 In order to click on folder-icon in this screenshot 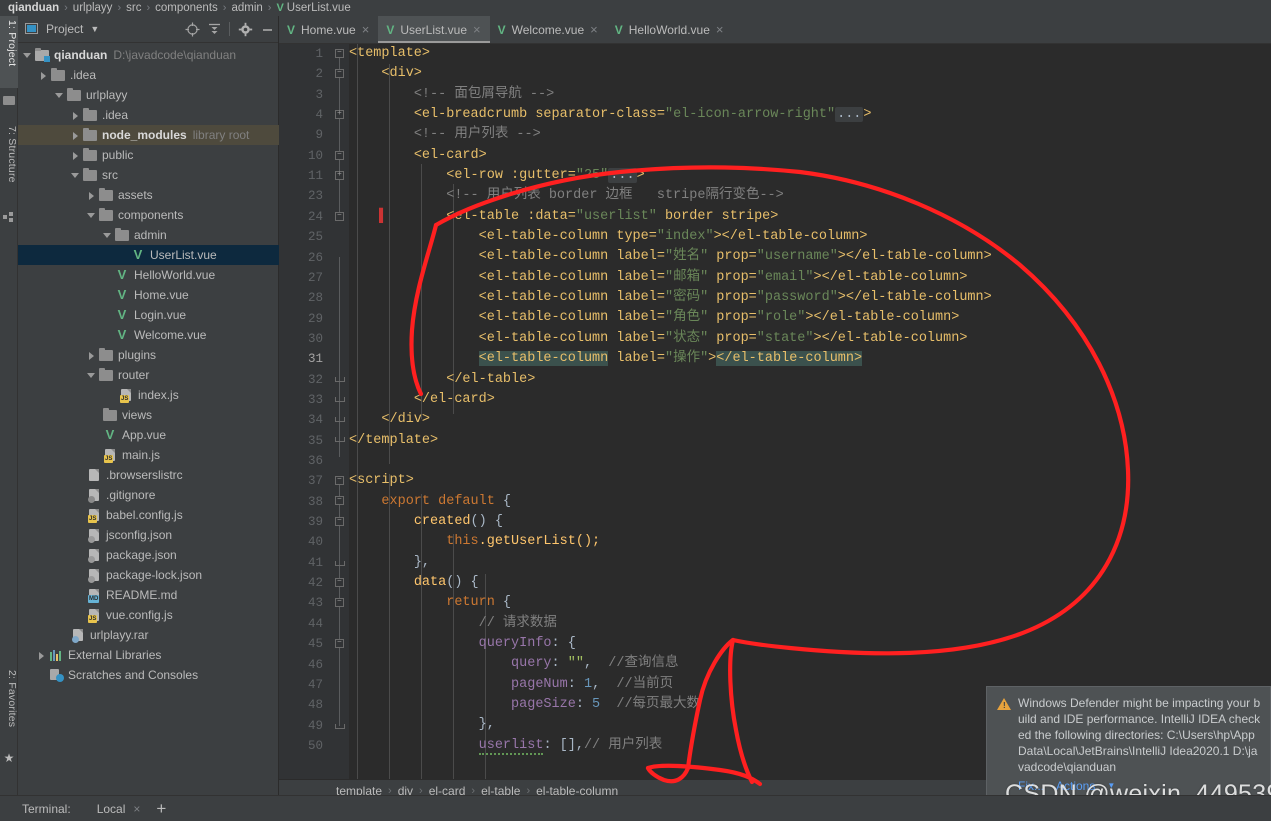, I will do `click(110, 415)`.